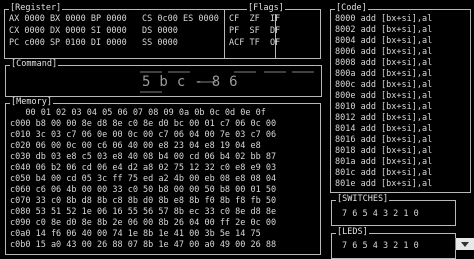 The width and height of the screenshot is (474, 259). What do you see at coordinates (93, 31) in the screenshot?
I see `register-line-2: CX 0000 DX 0000 SI 0000 DS 0000` at bounding box center [93, 31].